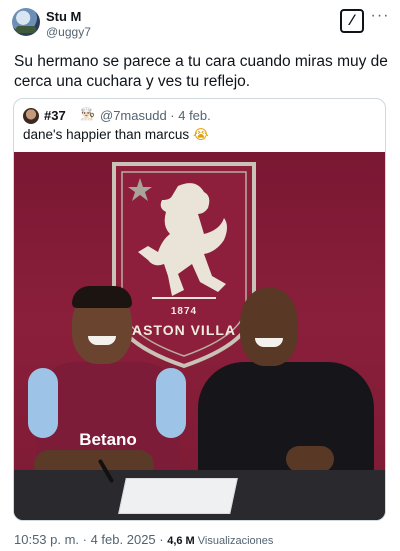  What do you see at coordinates (87, 114) in the screenshot?
I see `chef-emoji-icon: 👨🏻‍🍳` at bounding box center [87, 114].